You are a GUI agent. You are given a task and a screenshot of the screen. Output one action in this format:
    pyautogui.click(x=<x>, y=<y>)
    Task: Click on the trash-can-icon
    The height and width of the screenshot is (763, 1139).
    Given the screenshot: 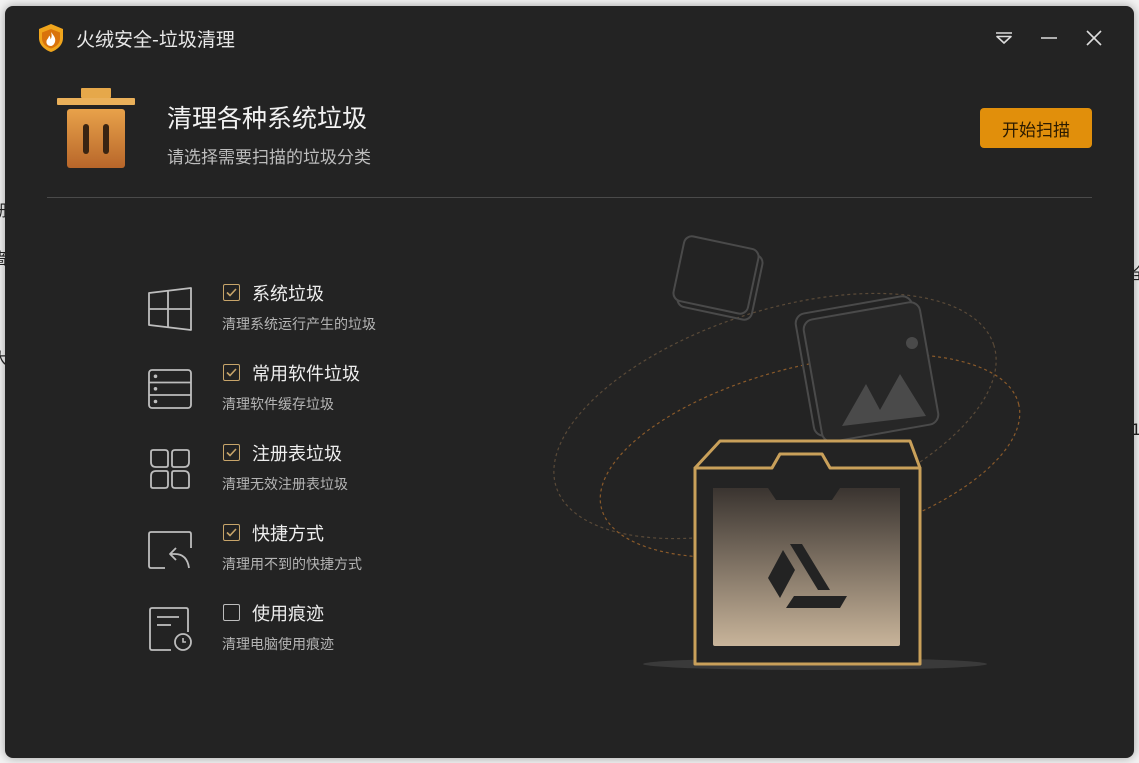 What is the action you would take?
    pyautogui.click(x=96, y=128)
    